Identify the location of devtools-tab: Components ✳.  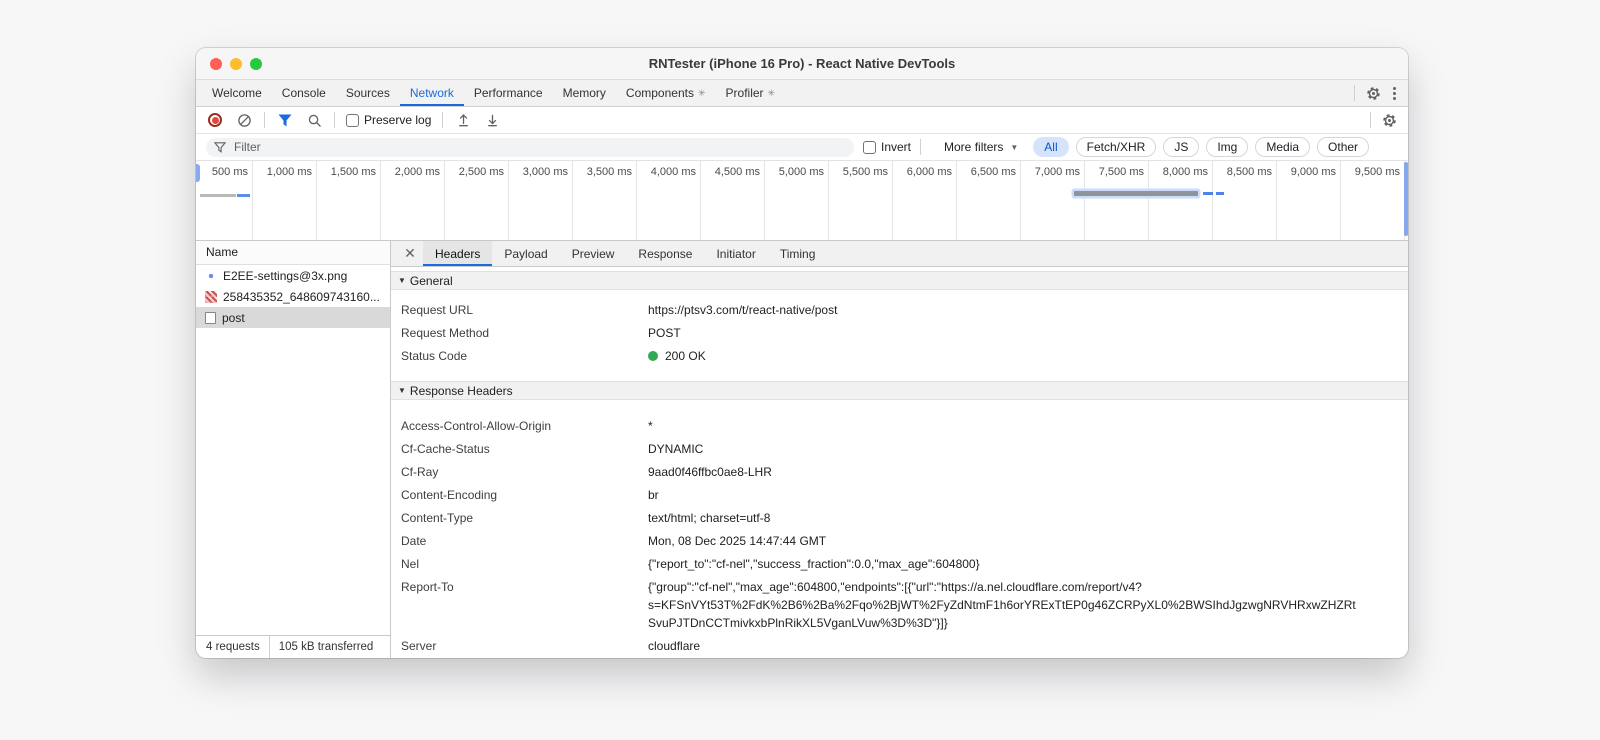
(666, 93).